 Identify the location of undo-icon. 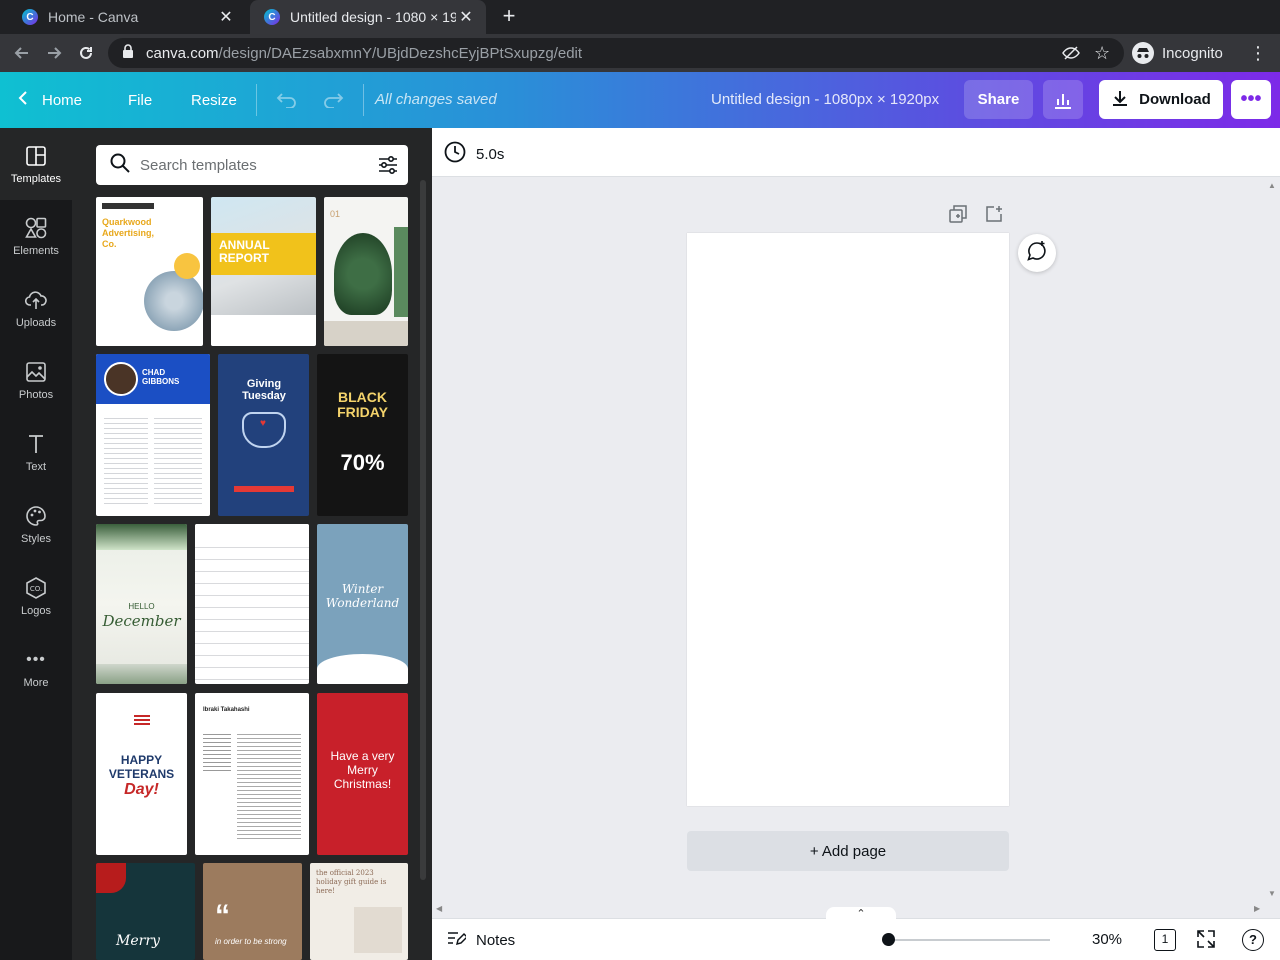
(286, 100).